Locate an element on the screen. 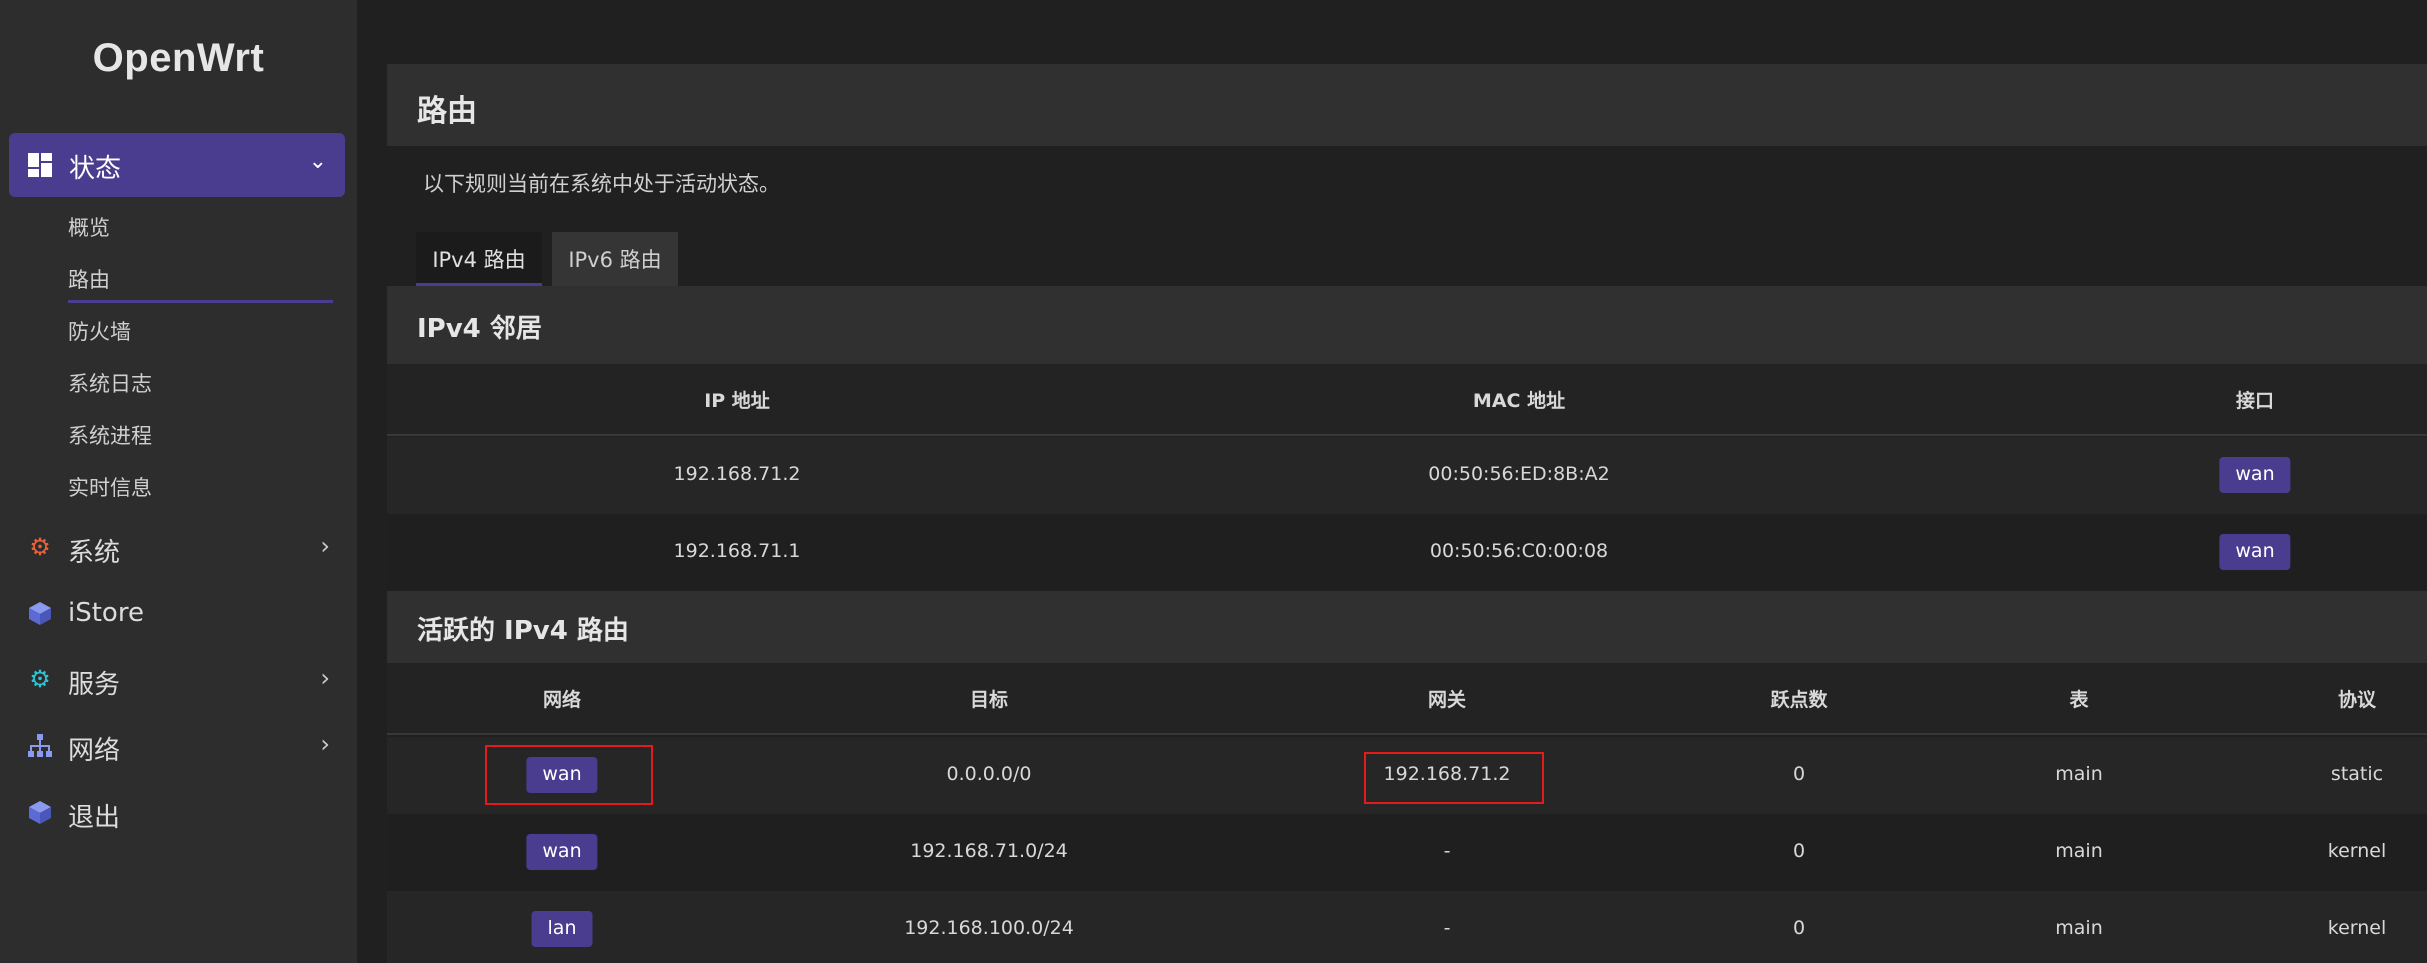 The image size is (2427, 963). route-target: 192.168.71.0/24 is located at coordinates (989, 851).